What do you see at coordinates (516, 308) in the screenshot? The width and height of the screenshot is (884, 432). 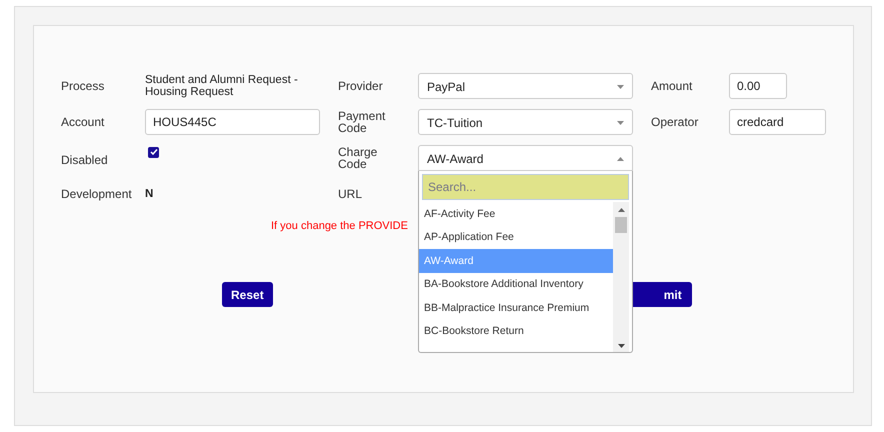 I see `dropdown-option: BB-Malpractice Insurance Premium` at bounding box center [516, 308].